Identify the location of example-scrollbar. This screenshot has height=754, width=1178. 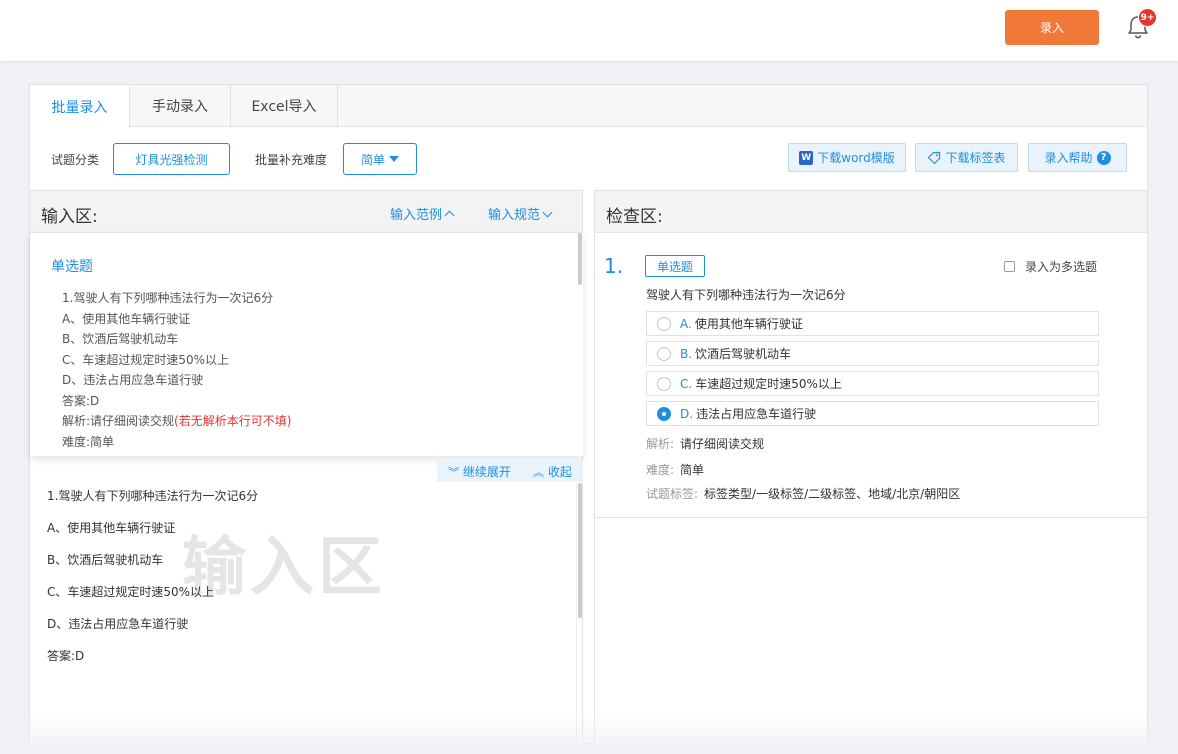
(580, 259).